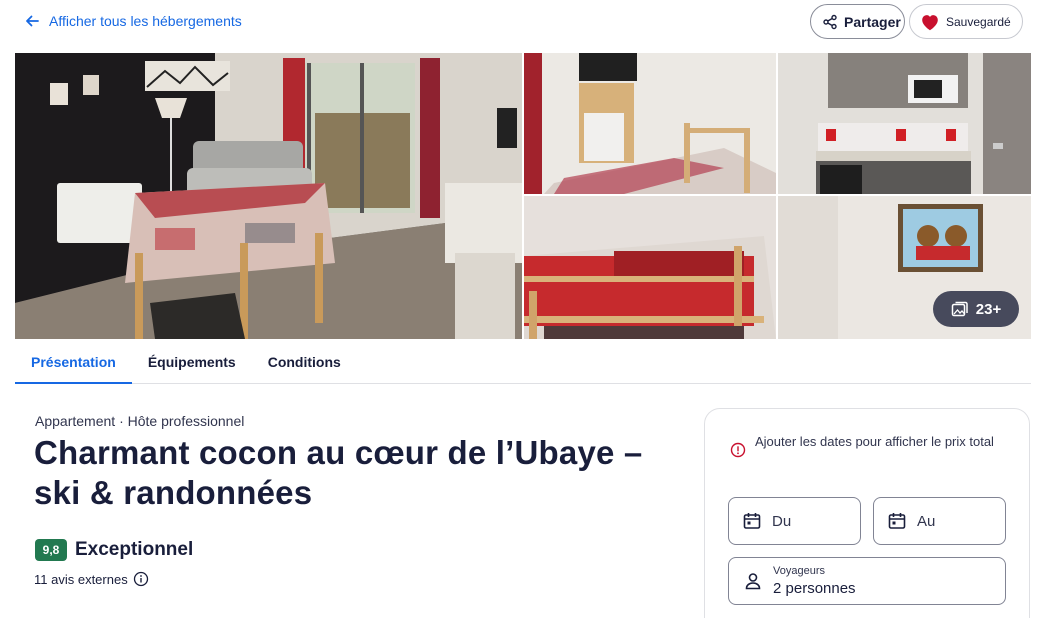 The width and height of the screenshot is (1041, 618). What do you see at coordinates (81, 579) in the screenshot?
I see `reviews-count: 11 avis externes` at bounding box center [81, 579].